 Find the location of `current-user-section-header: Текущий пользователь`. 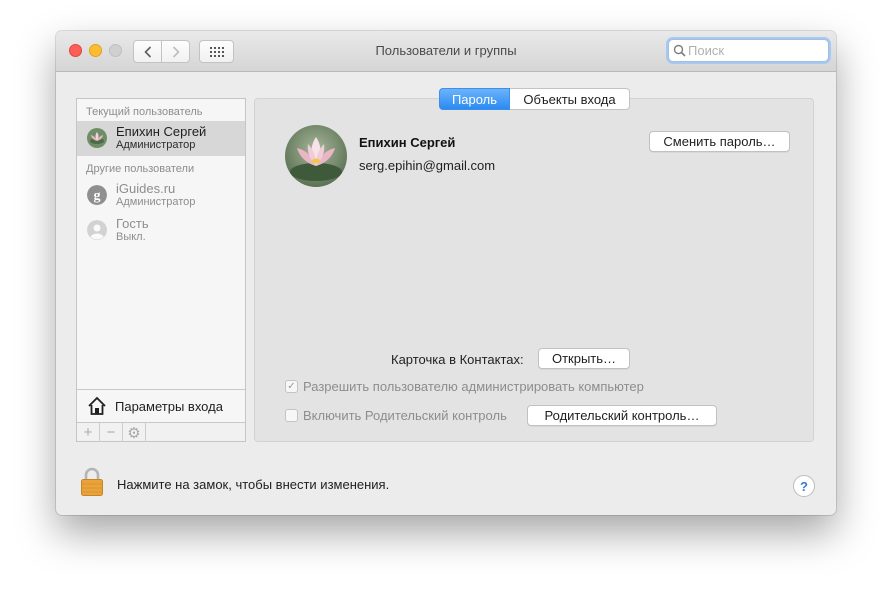

current-user-section-header: Текущий пользователь is located at coordinates (144, 112).